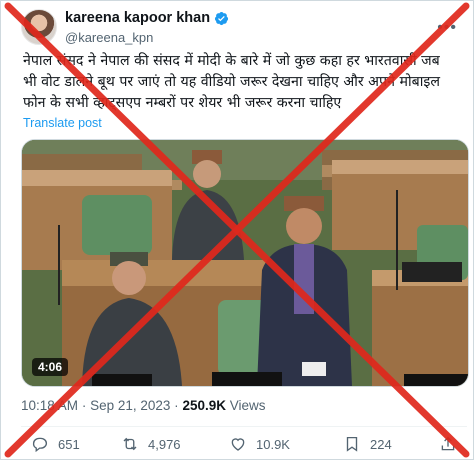  What do you see at coordinates (447, 28) in the screenshot?
I see `more-icon: •••` at bounding box center [447, 28].